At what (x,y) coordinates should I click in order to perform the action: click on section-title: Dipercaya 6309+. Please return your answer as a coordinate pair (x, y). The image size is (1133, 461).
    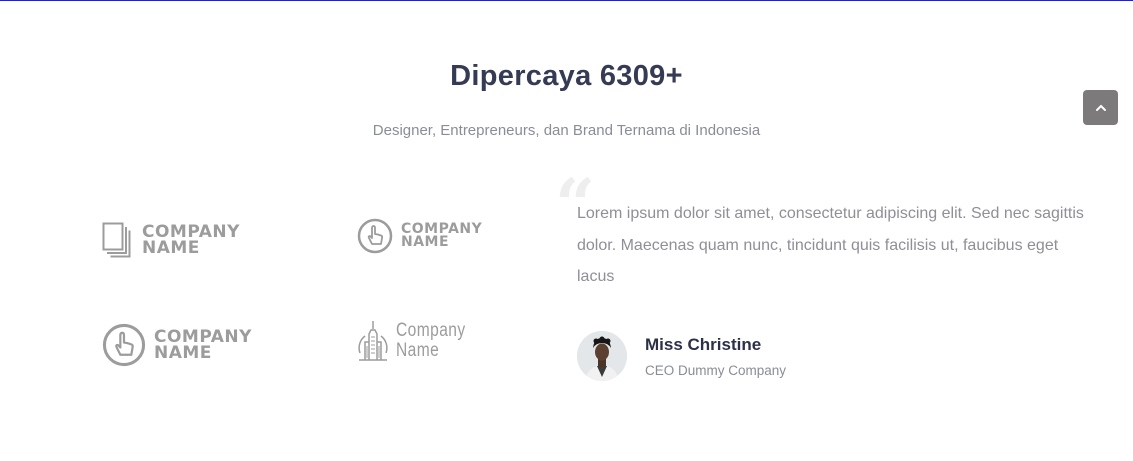
    Looking at the image, I should click on (566, 76).